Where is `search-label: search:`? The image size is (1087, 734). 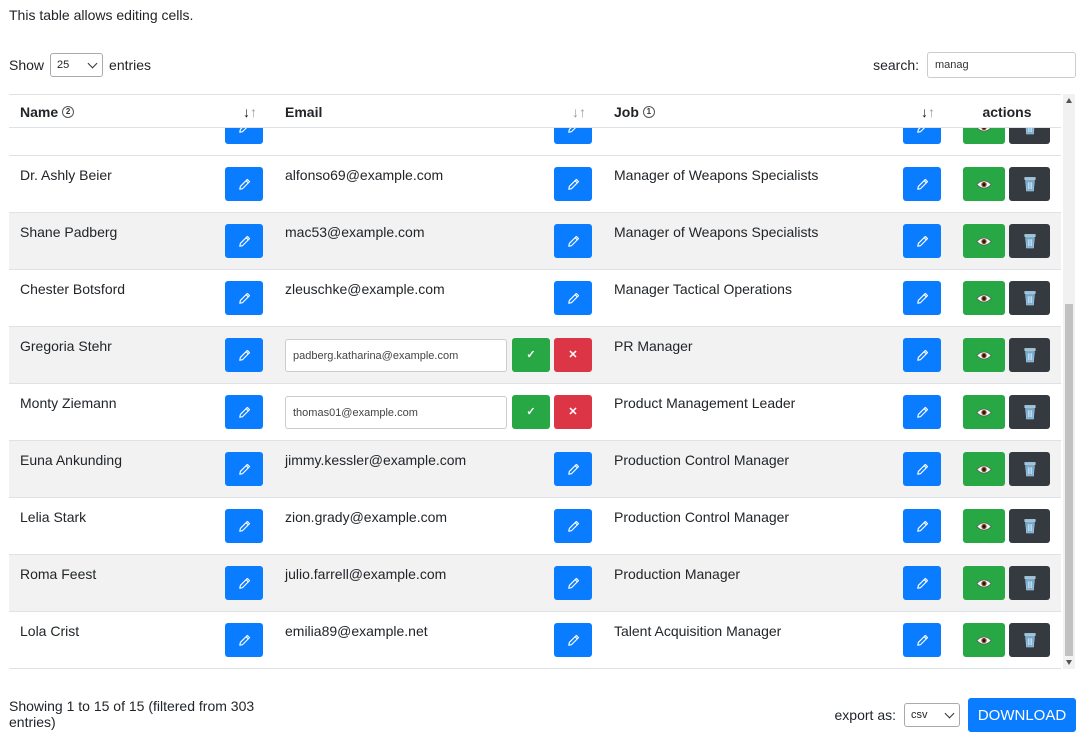
search-label: search: is located at coordinates (896, 65).